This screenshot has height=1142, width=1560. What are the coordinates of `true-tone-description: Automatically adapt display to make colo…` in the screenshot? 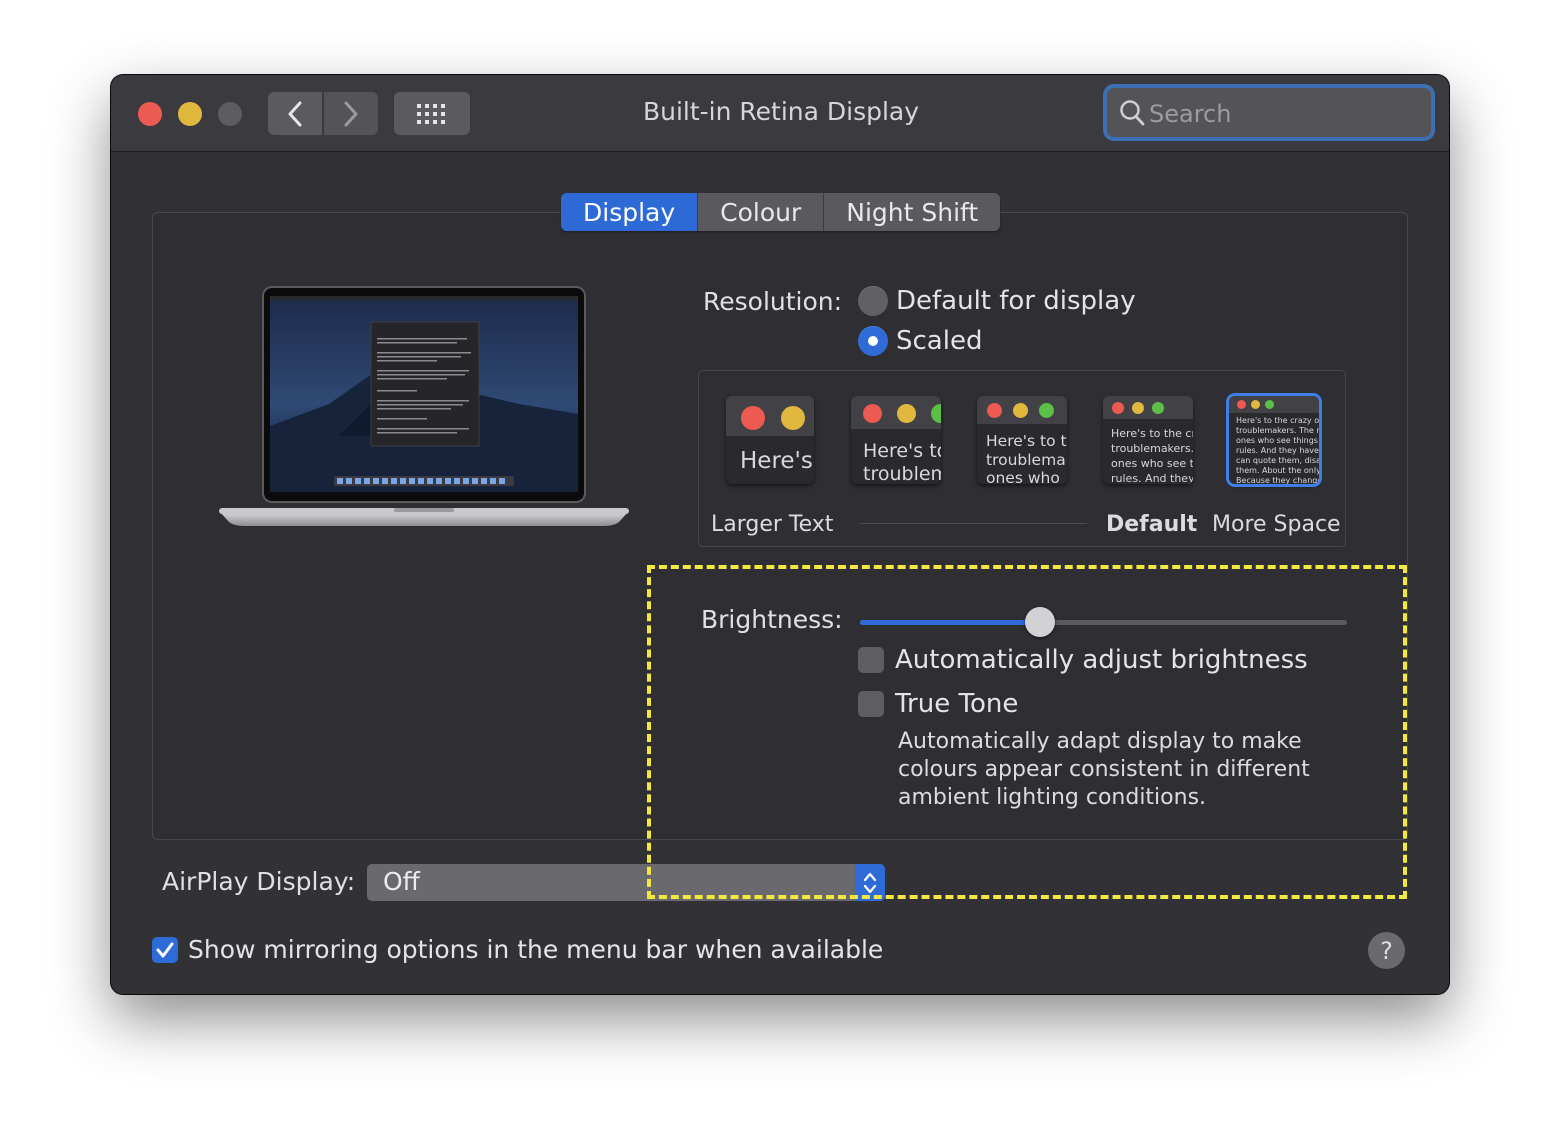 It's located at (1104, 769).